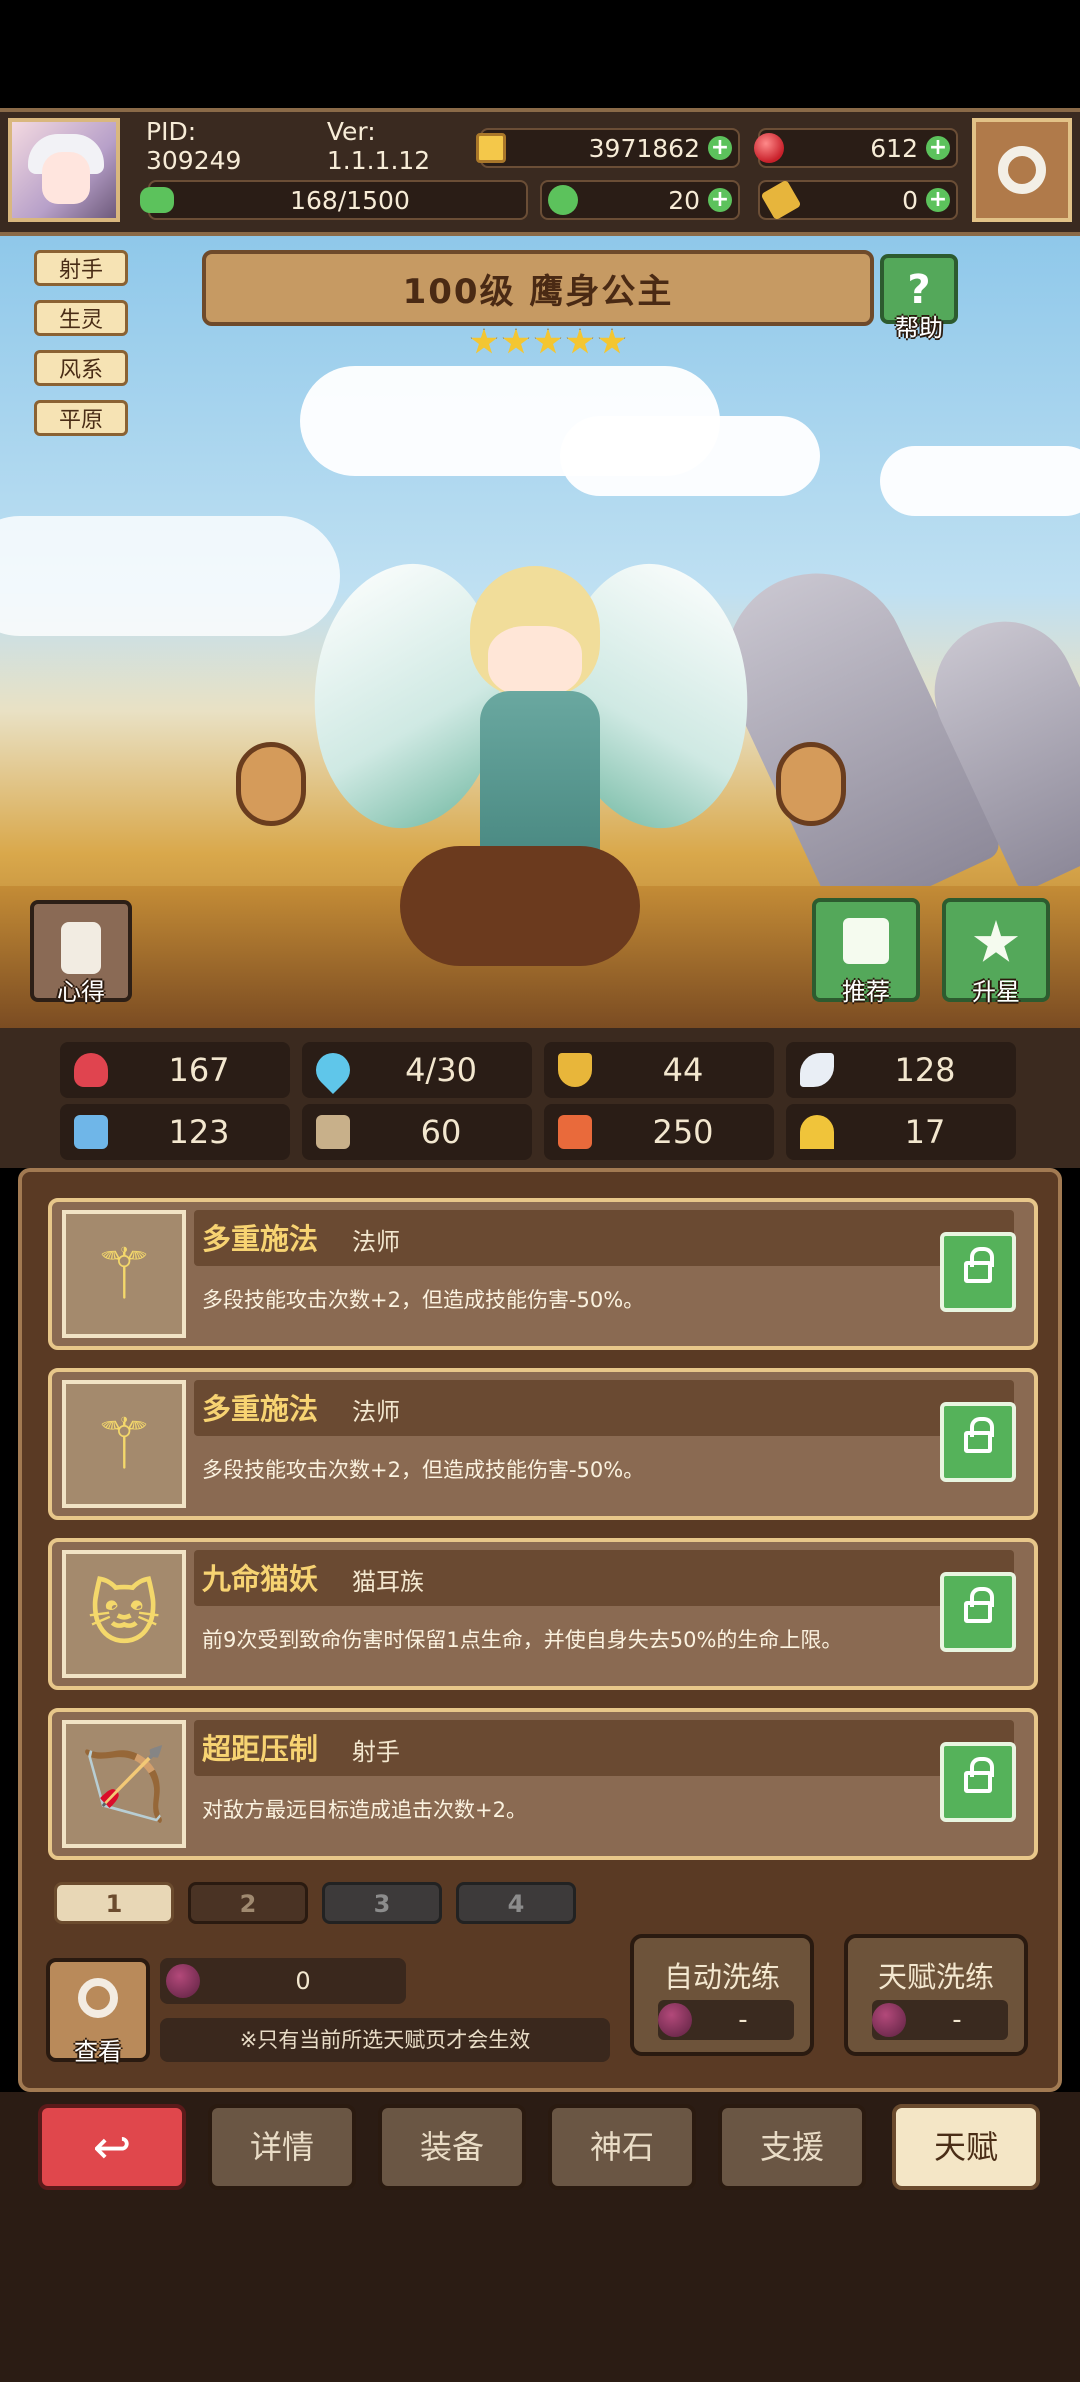 The image size is (1080, 2382). I want to click on stat-defense: 44, so click(659, 1070).